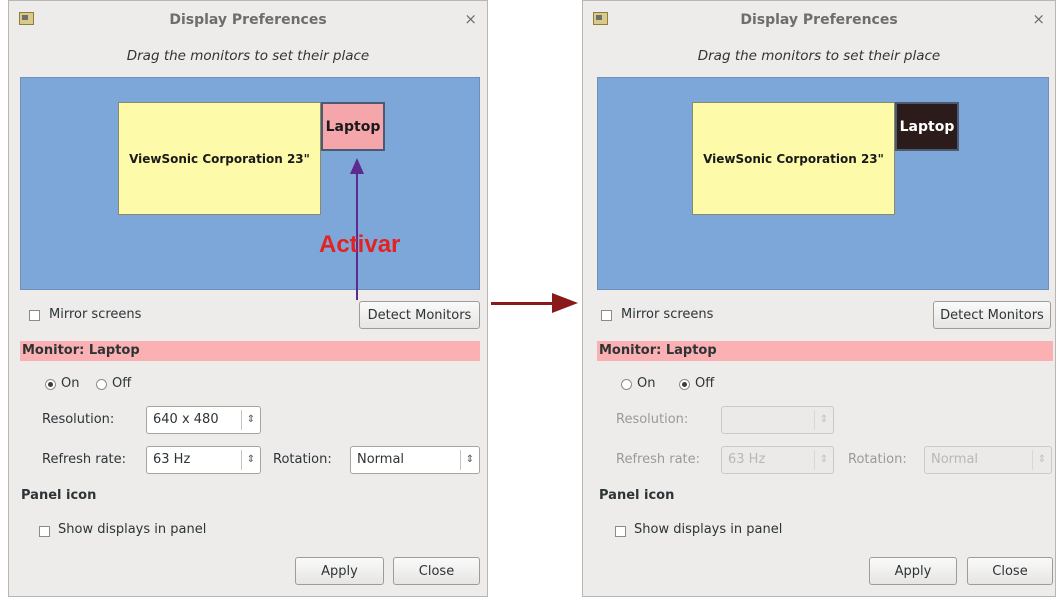 This screenshot has height=599, width=1059. What do you see at coordinates (360, 244) in the screenshot?
I see `annotation-activar: Activar` at bounding box center [360, 244].